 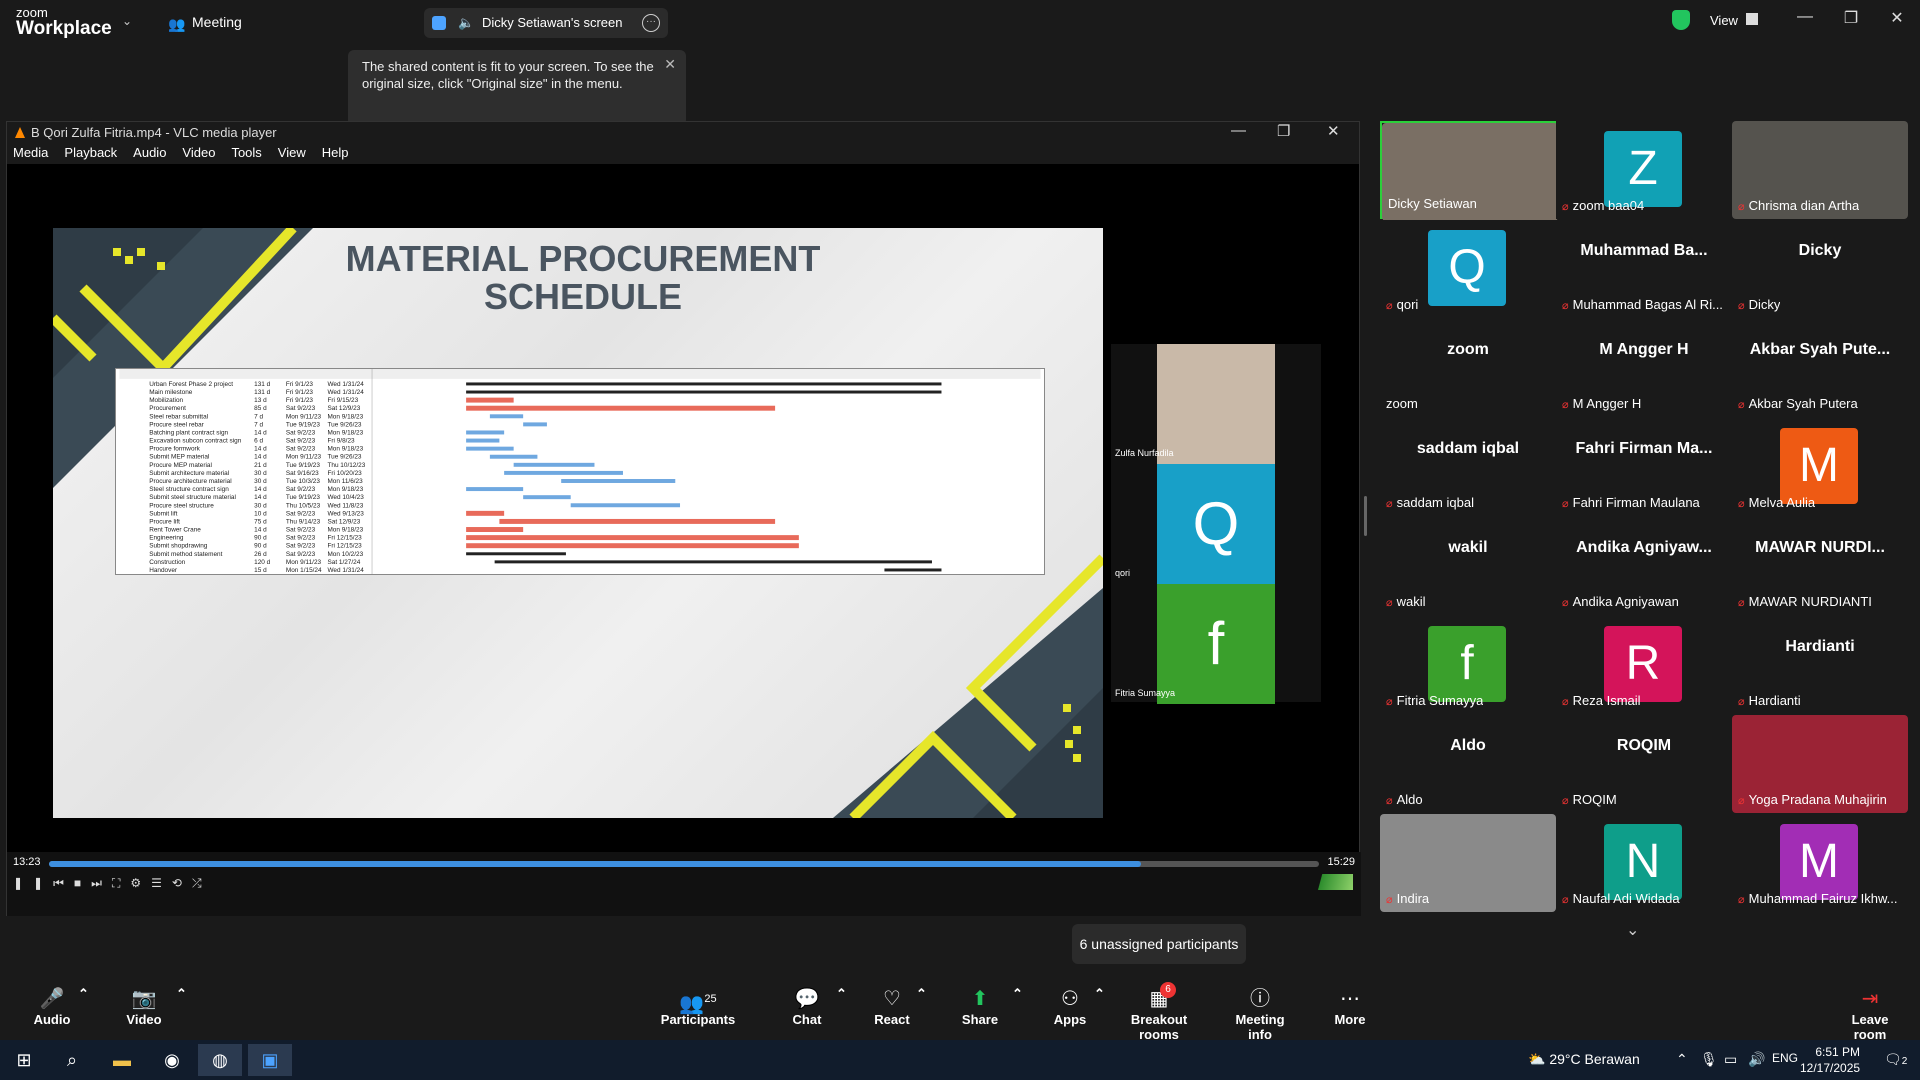 What do you see at coordinates (1820, 764) in the screenshot?
I see `participant-tile: ⌀ Yoga Pradana Muhajirin` at bounding box center [1820, 764].